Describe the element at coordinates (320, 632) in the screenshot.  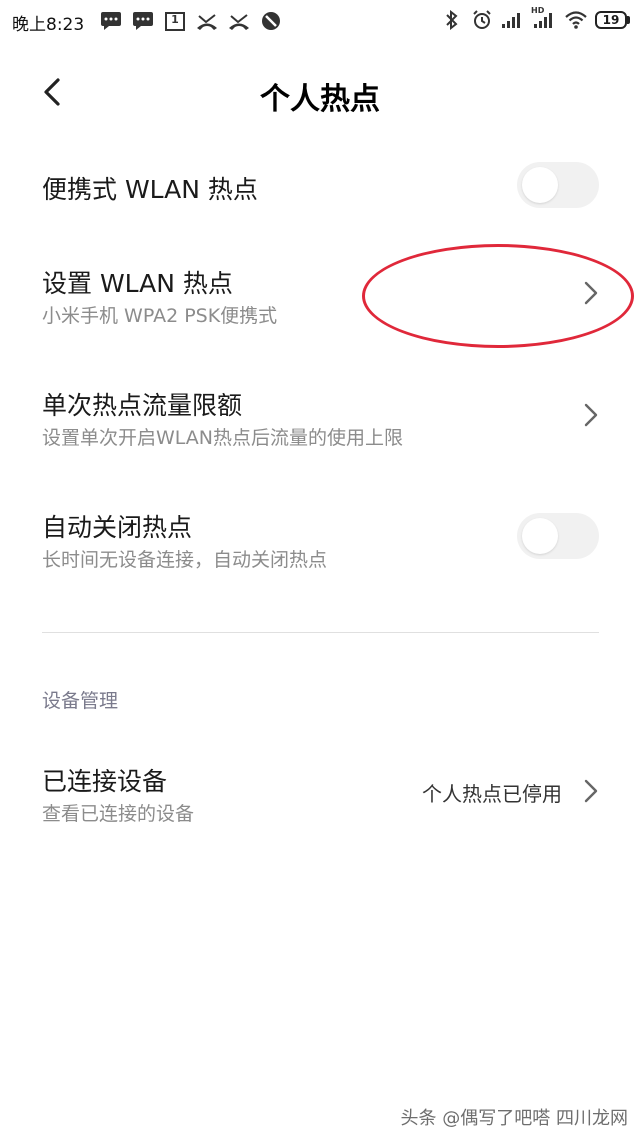
I see `section-divider` at that location.